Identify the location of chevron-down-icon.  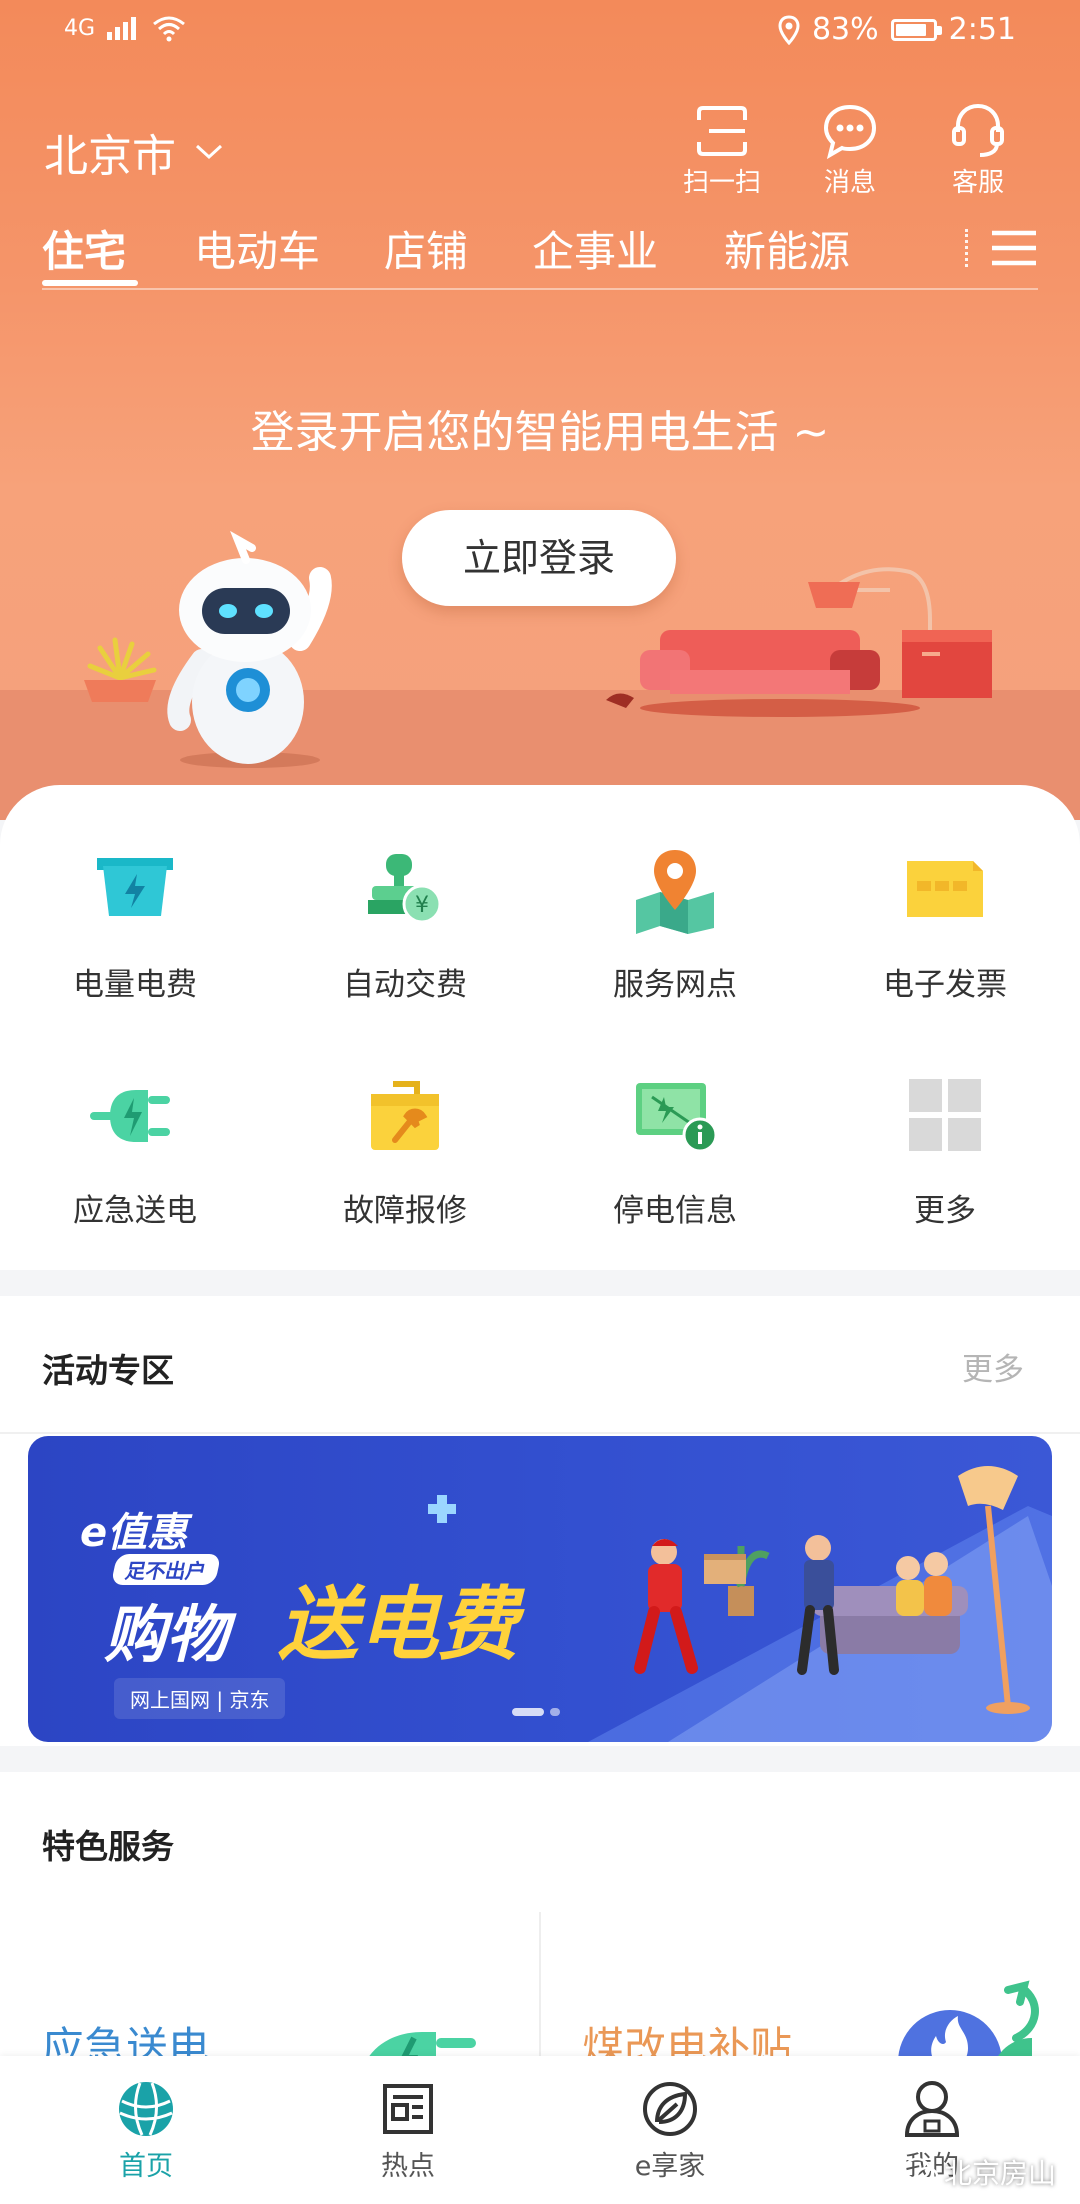
(209, 152).